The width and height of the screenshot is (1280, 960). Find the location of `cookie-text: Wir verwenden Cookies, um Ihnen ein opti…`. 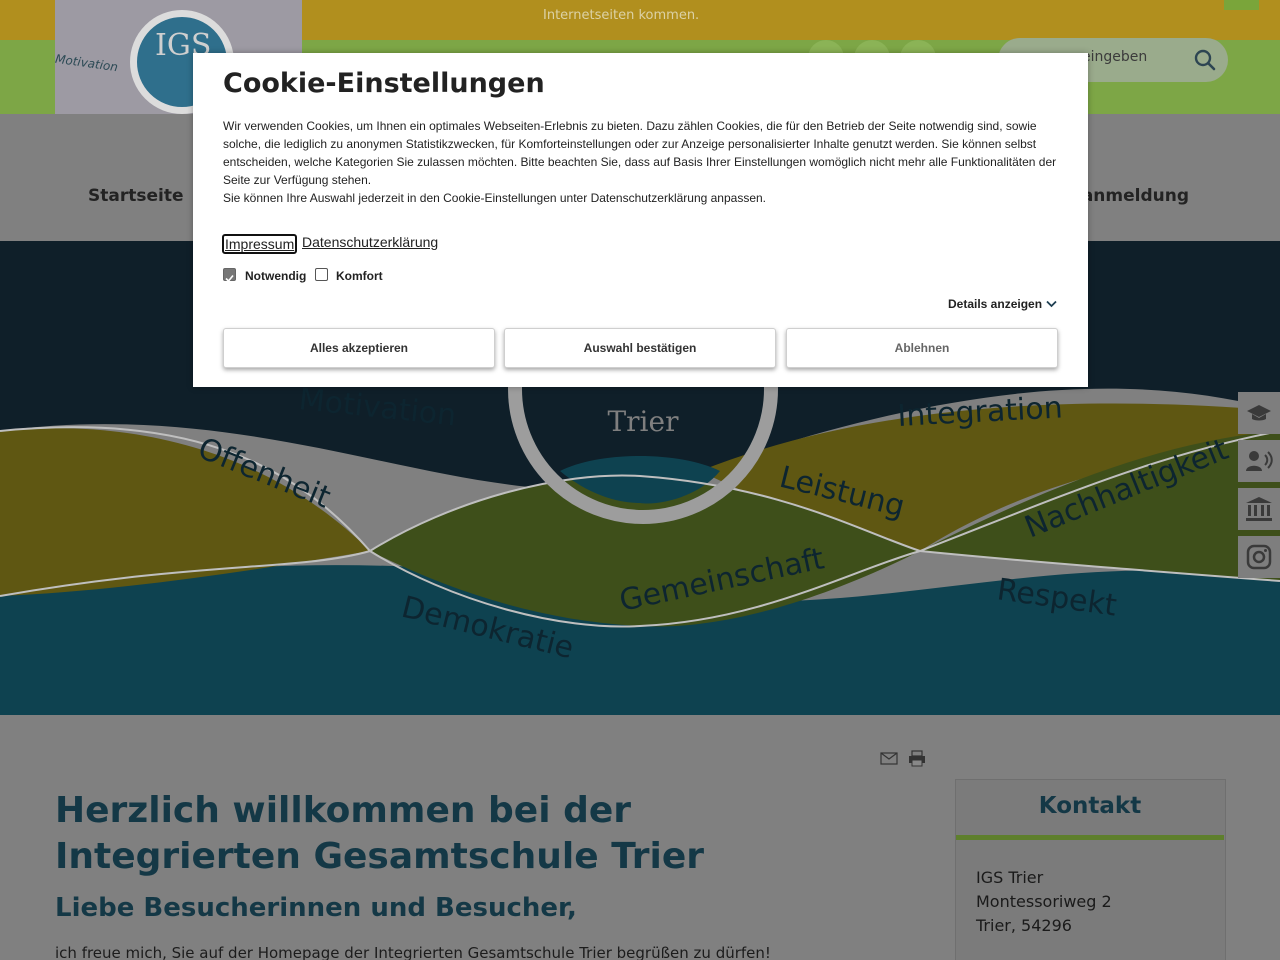

cookie-text: Wir verwenden Cookies, um Ihnen ein opti… is located at coordinates (643, 162).